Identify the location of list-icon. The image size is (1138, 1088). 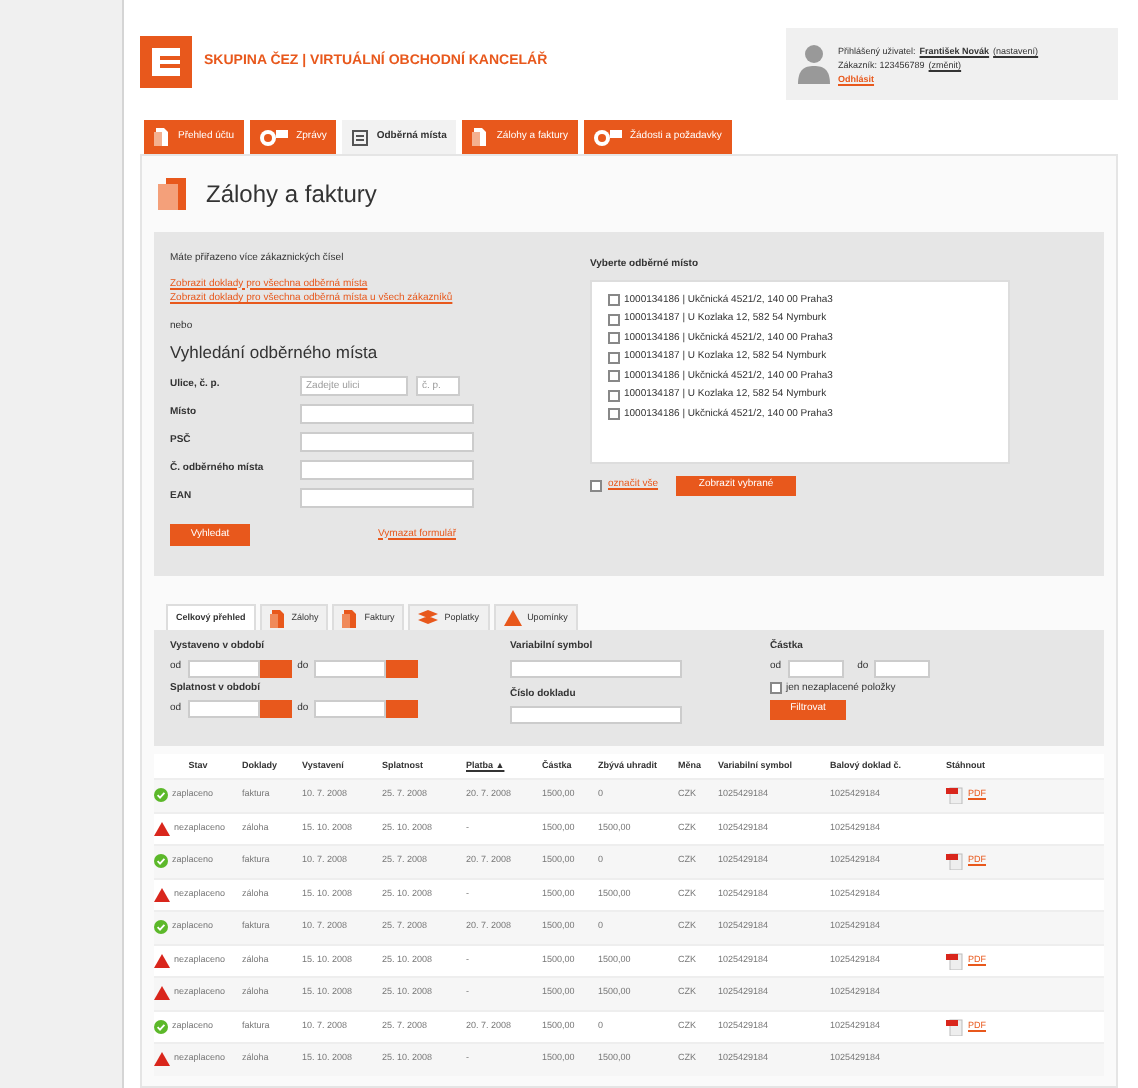
(360, 137).